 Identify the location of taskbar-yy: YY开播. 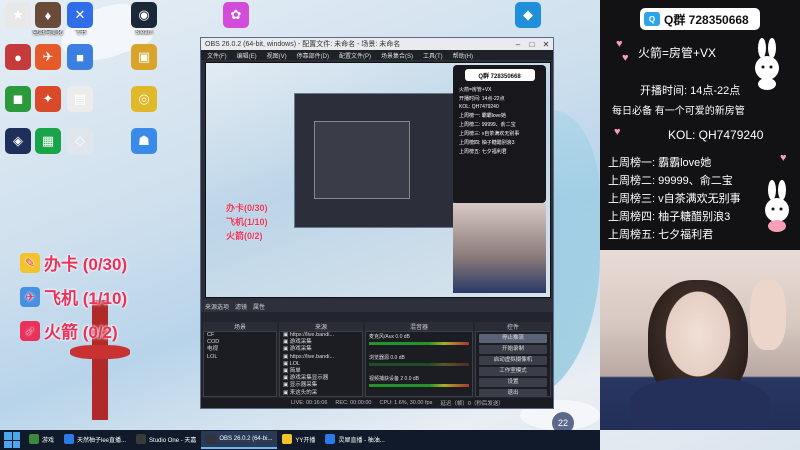
(298, 440).